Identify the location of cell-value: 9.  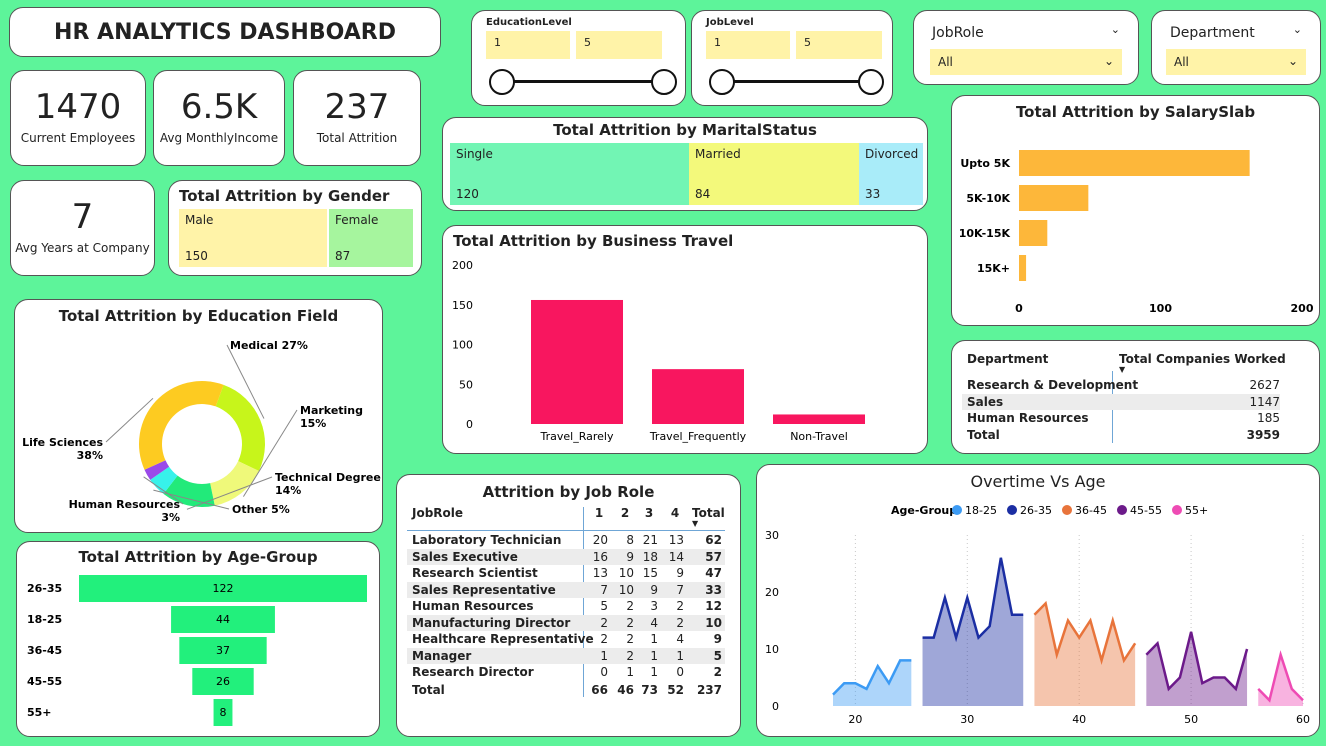
(680, 573).